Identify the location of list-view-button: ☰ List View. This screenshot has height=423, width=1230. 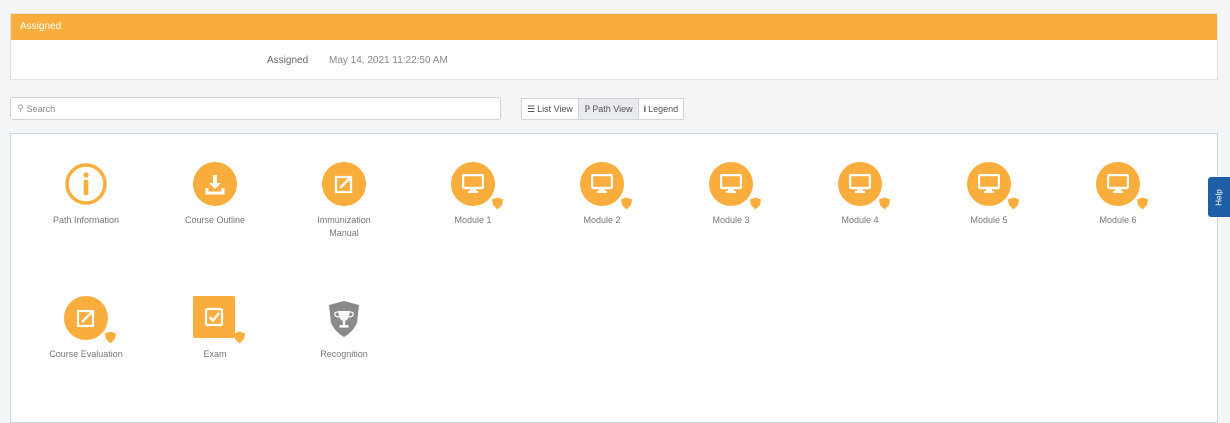
(550, 109).